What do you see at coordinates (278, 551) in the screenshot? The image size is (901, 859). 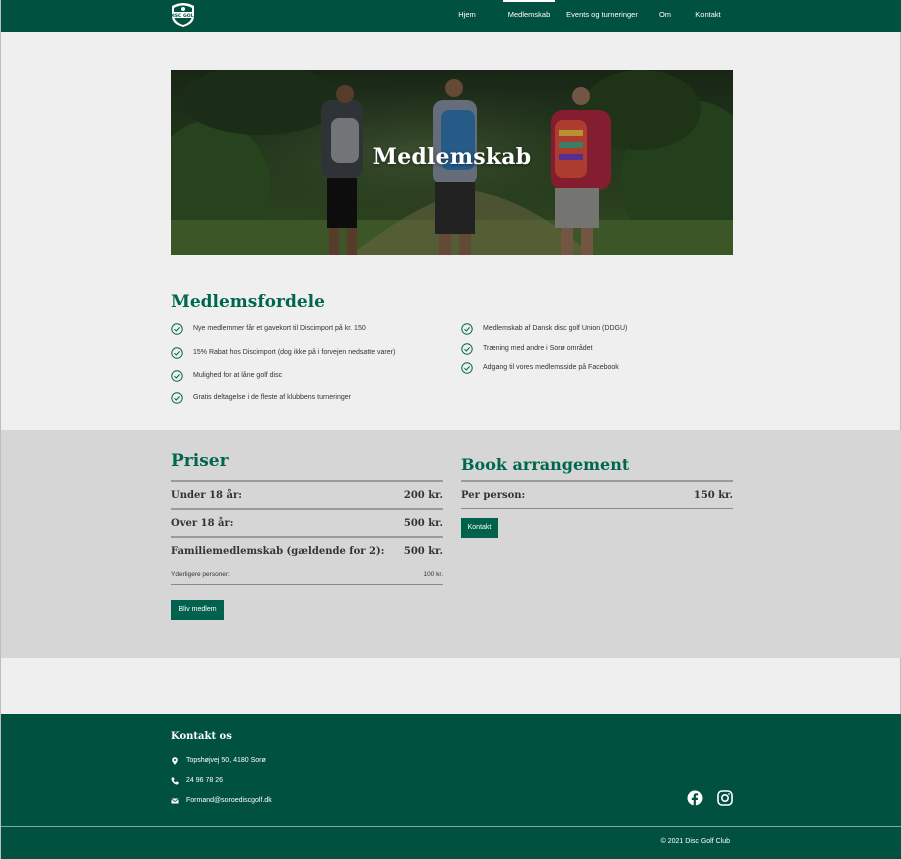 I see `price-label: Familiemedlemskab (gældende for 2):` at bounding box center [278, 551].